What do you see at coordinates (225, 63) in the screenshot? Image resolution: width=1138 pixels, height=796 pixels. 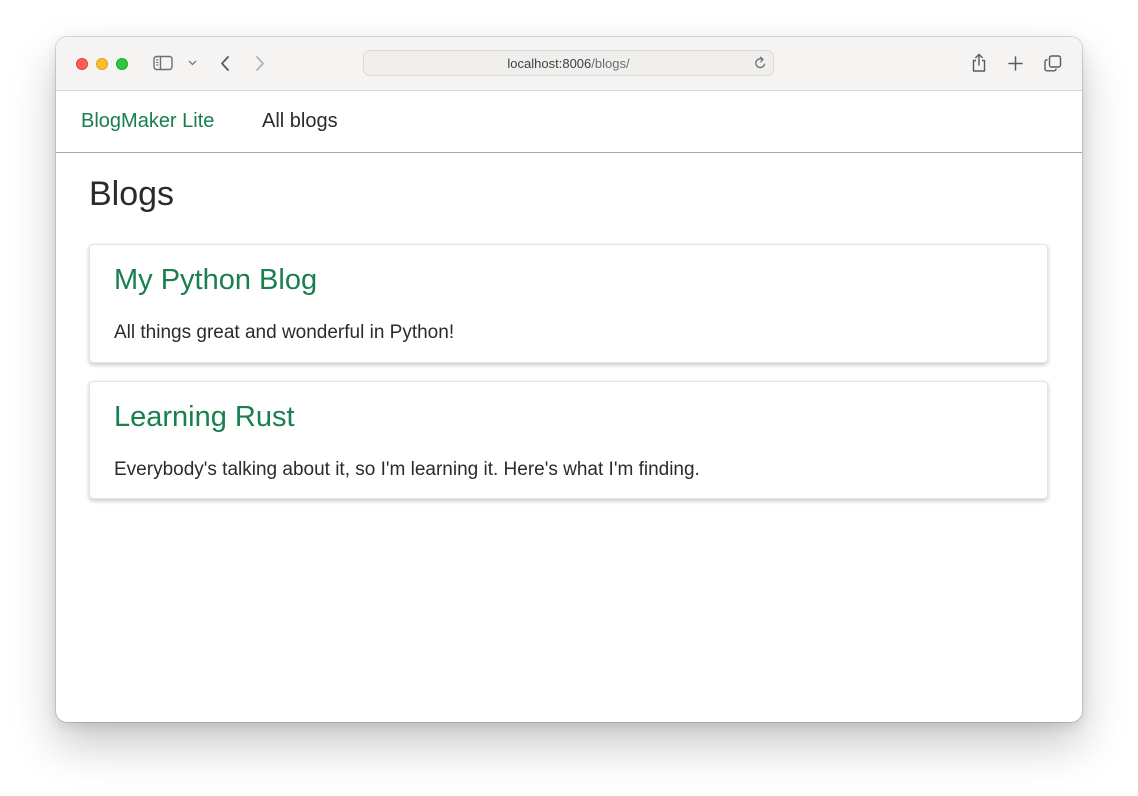 I see `back-icon` at bounding box center [225, 63].